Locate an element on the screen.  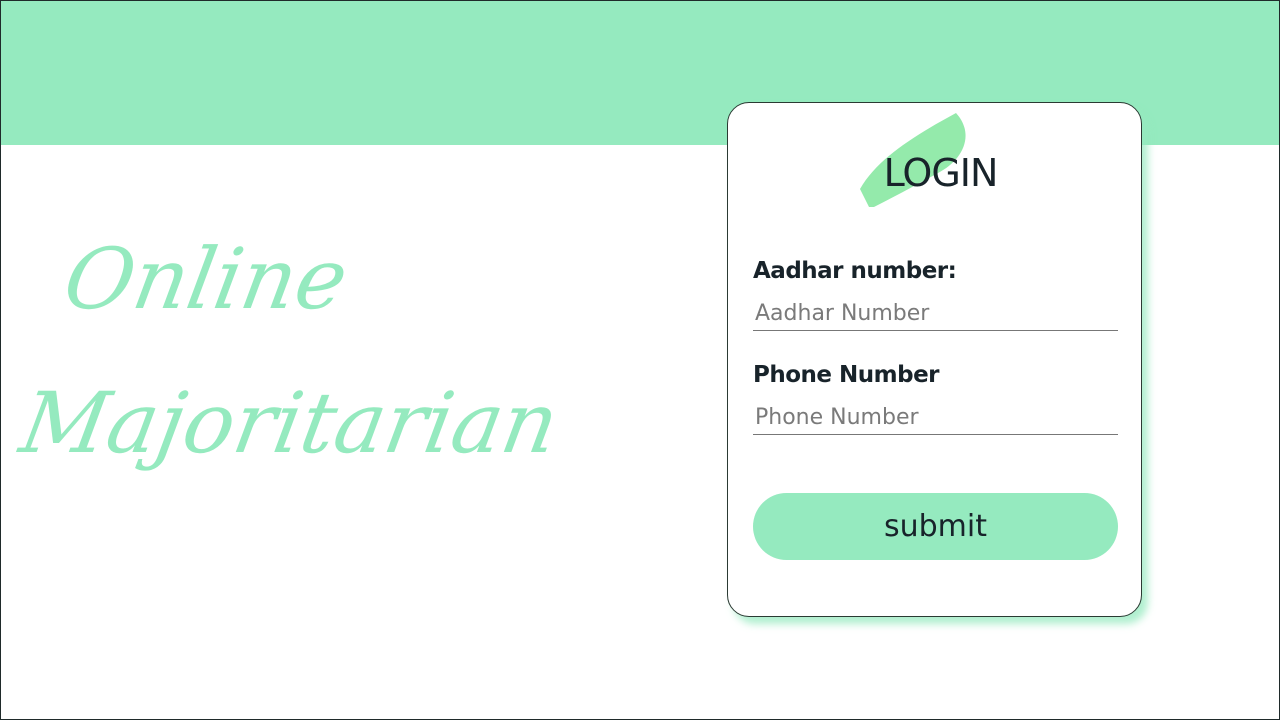
aadhar-label: Aadhar number: is located at coordinates (855, 271).